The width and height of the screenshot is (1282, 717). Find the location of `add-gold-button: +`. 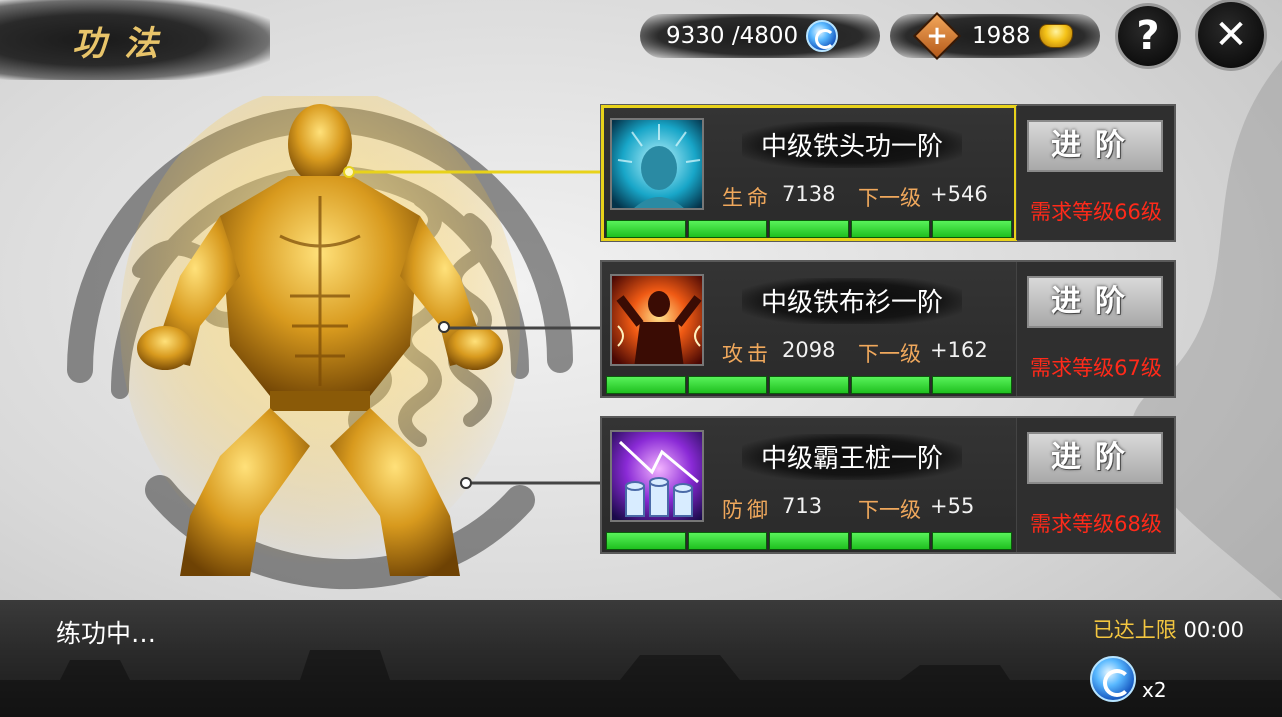

add-gold-button: + is located at coordinates (937, 36).